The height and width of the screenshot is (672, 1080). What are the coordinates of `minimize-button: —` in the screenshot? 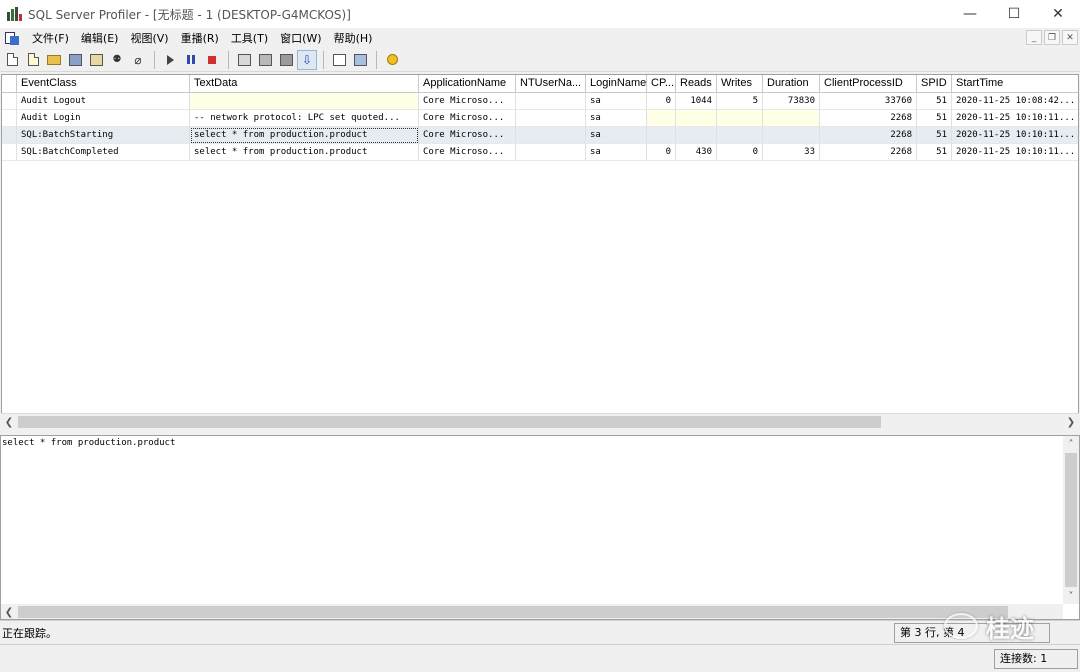 It's located at (970, 14).